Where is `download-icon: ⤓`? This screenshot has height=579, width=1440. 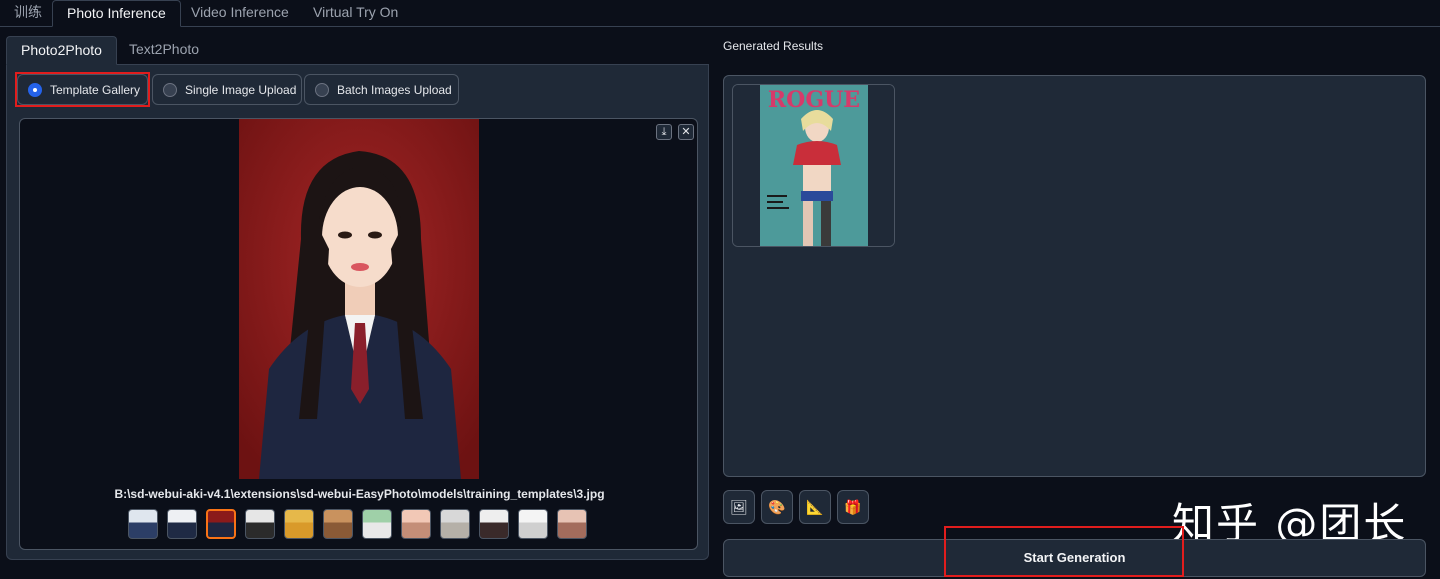
download-icon: ⤓ is located at coordinates (664, 132).